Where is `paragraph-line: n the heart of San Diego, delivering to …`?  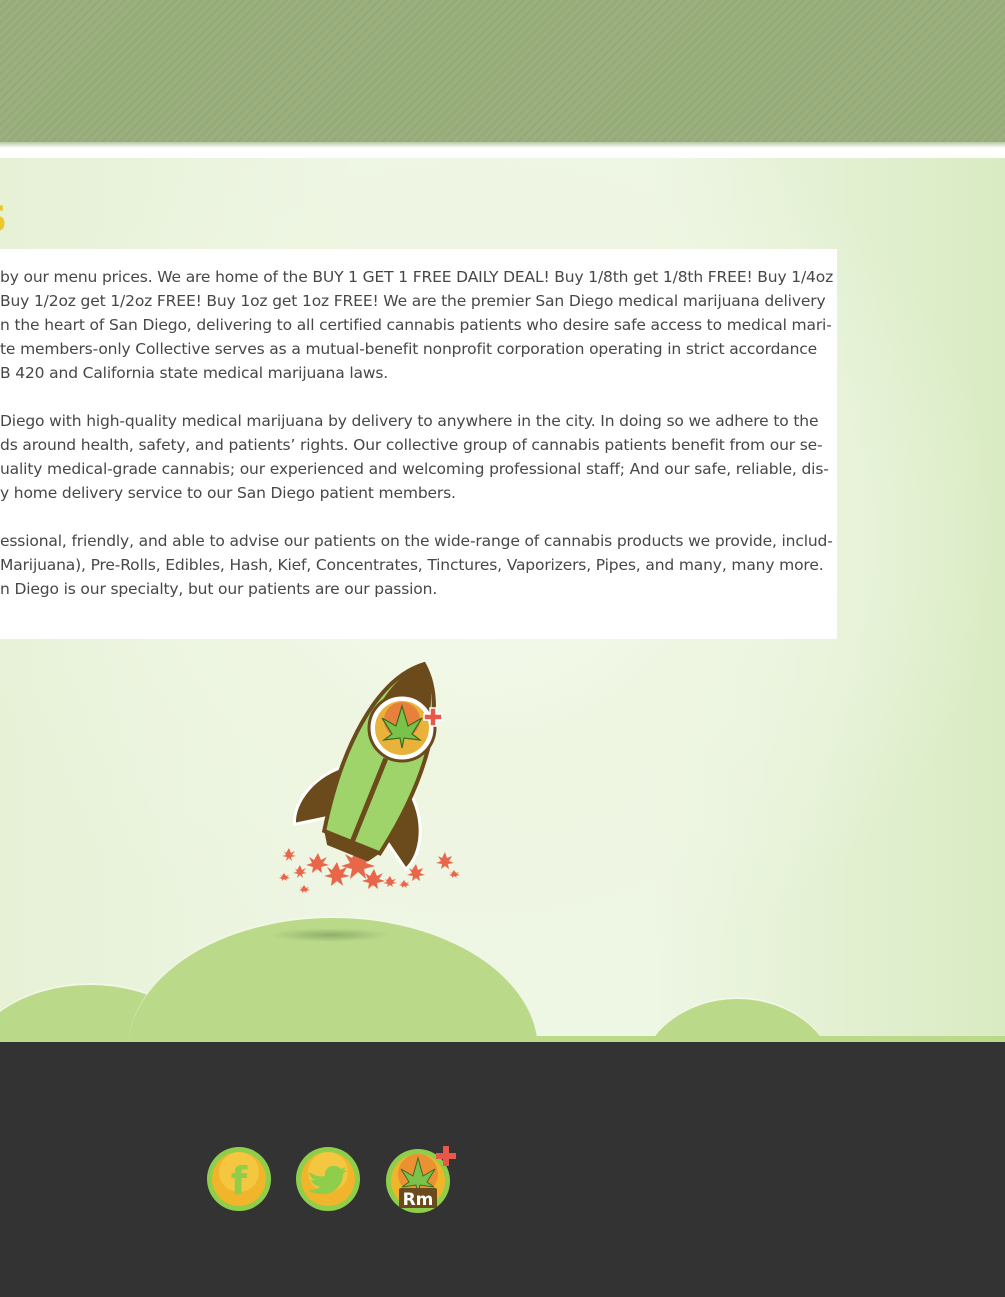 paragraph-line: n the heart of San Diego, delivering to … is located at coordinates (416, 325).